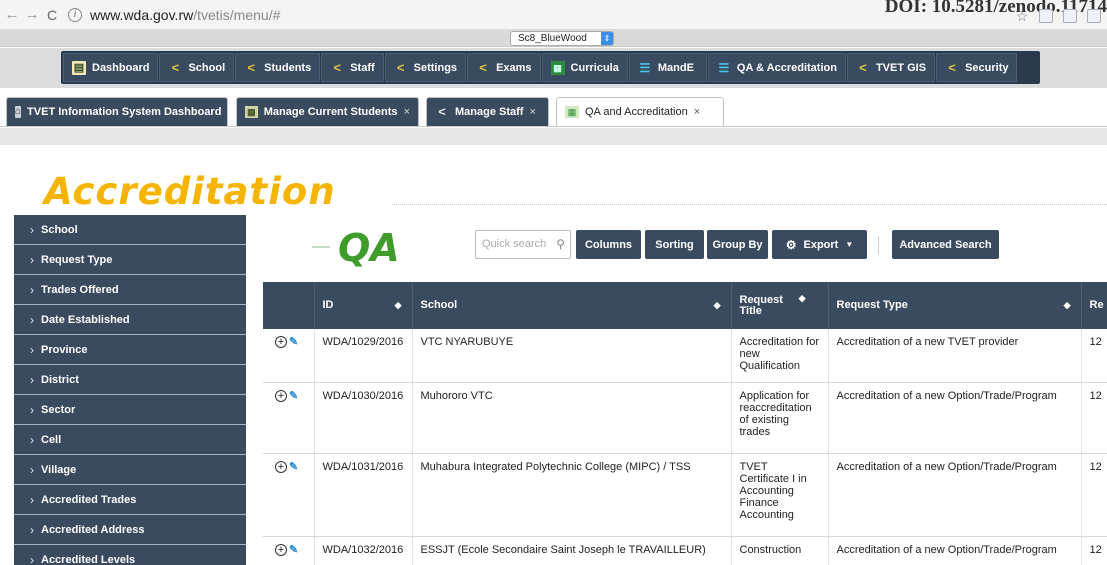  I want to click on sidebar-item-label: Accredited Trades, so click(89, 499).